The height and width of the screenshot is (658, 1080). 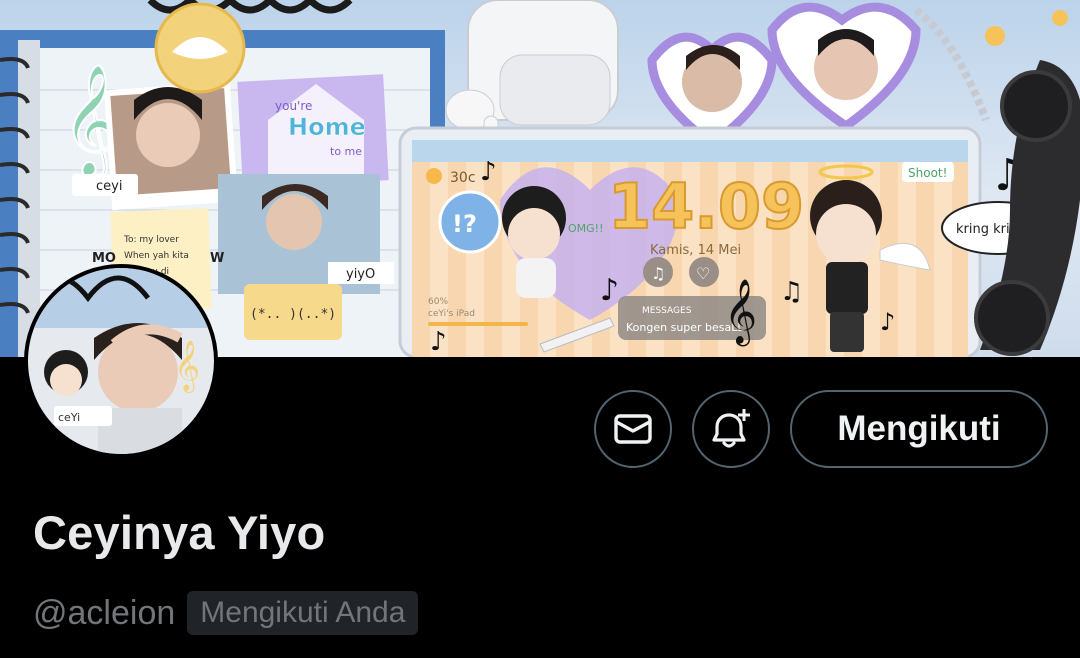 I want to click on following-button: Mengikuti, so click(x=919, y=429).